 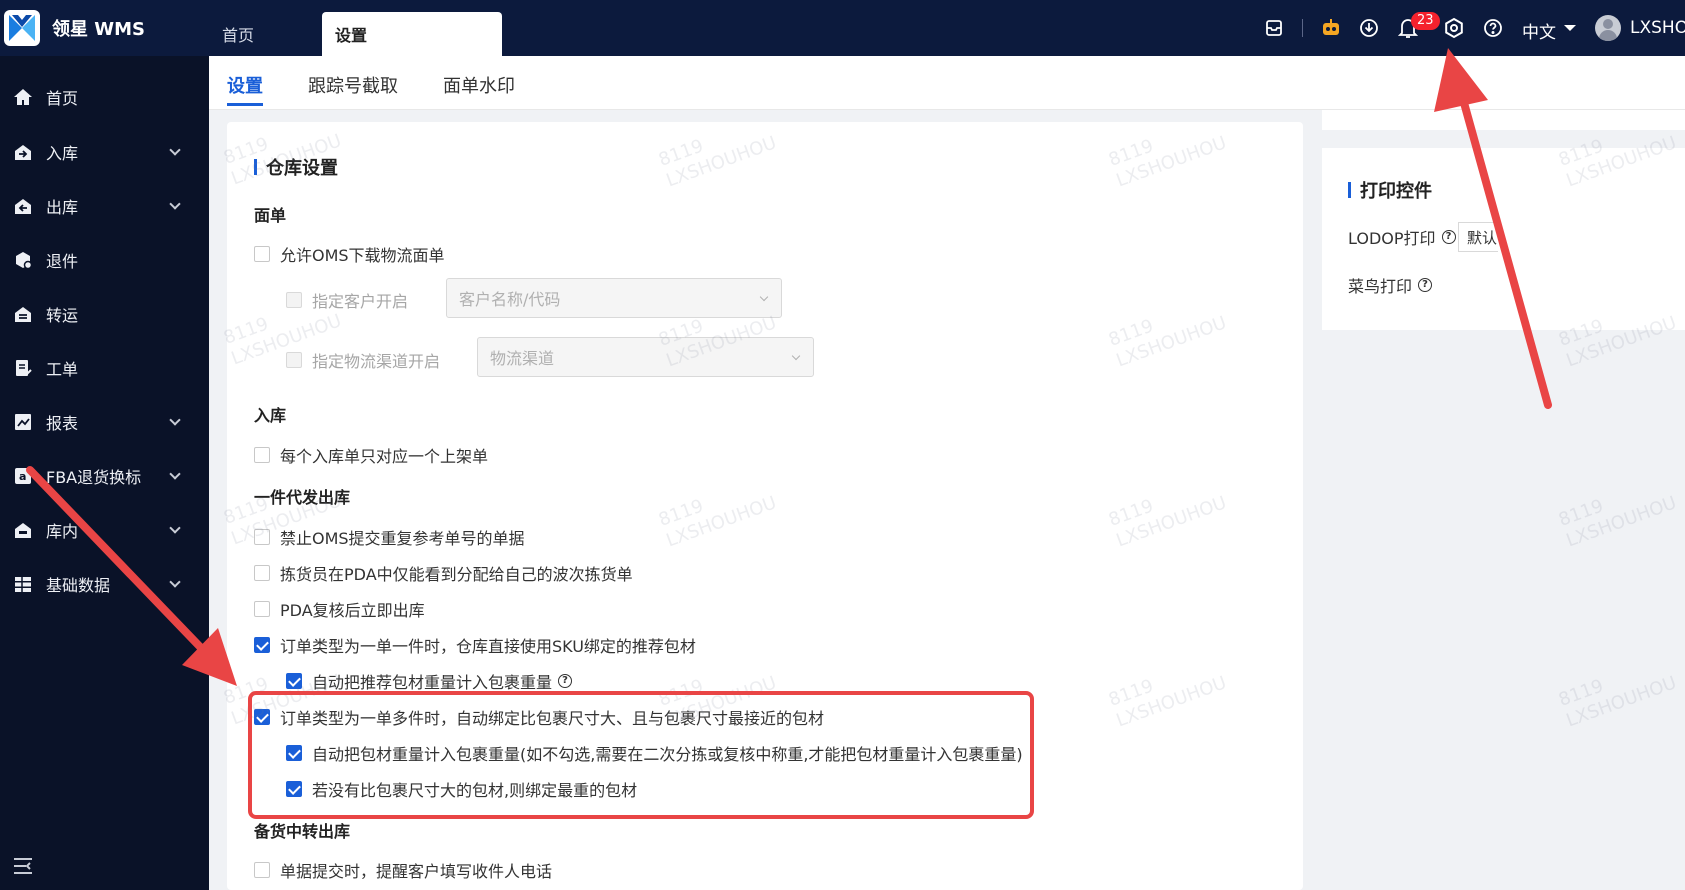 What do you see at coordinates (23, 97) in the screenshot?
I see `home-icon` at bounding box center [23, 97].